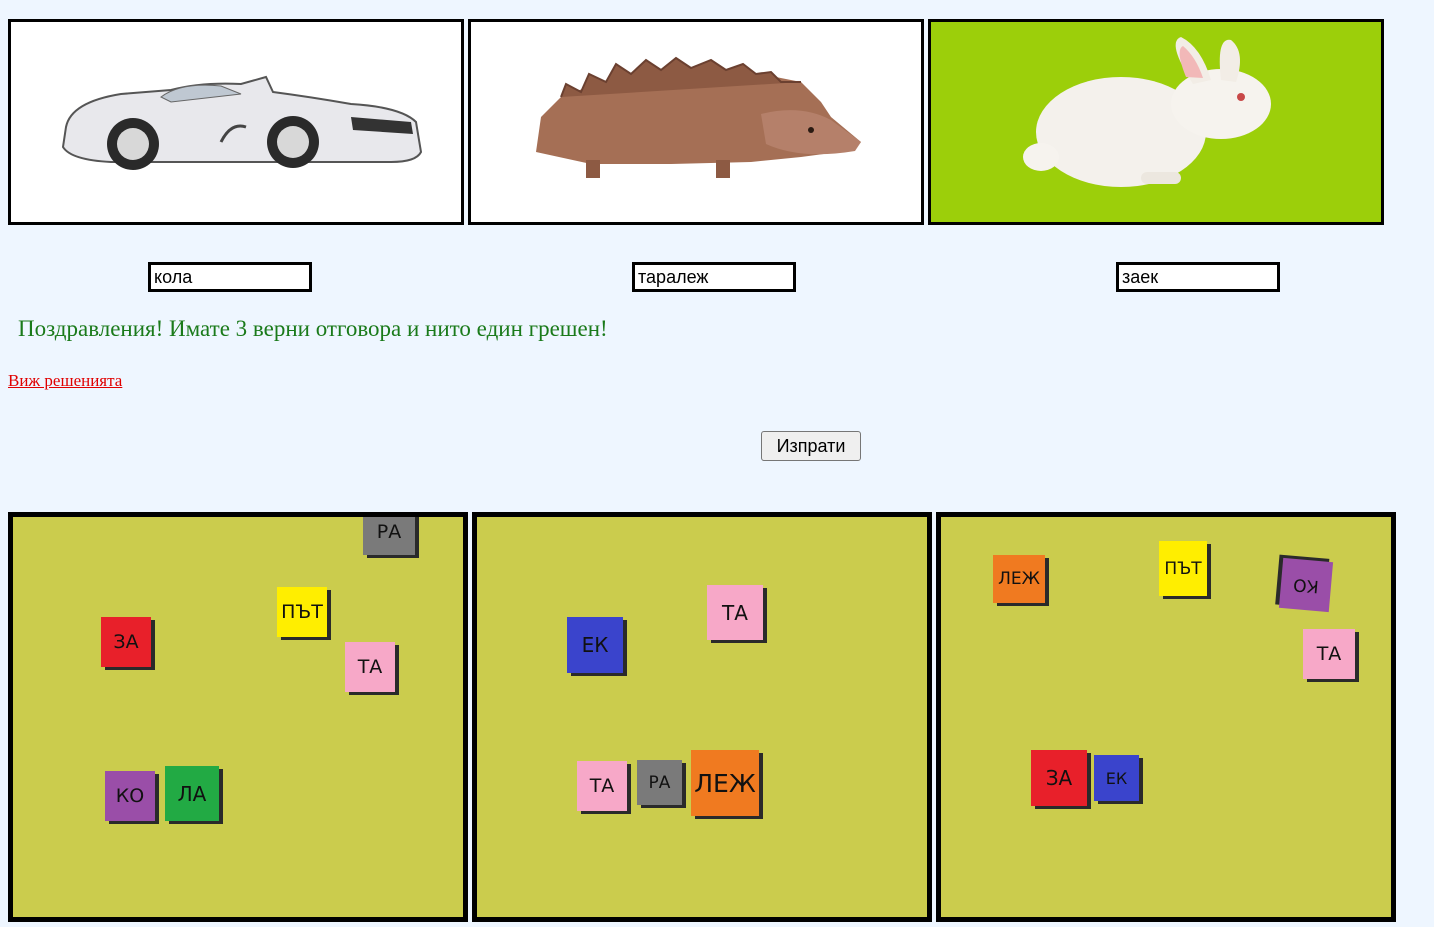  Describe the element at coordinates (714, 277) in the screenshot. I see `answer-input-hedgehog` at that location.